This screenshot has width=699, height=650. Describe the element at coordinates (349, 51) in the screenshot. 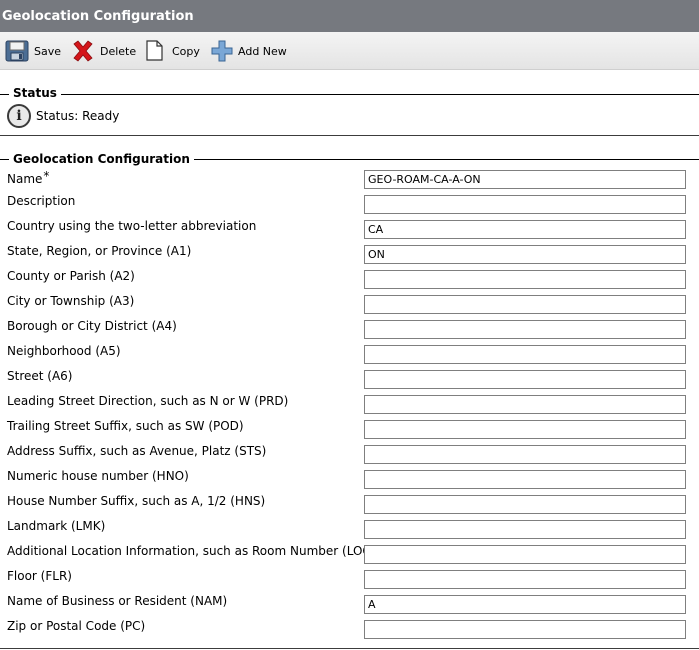

I see `toolbar: Save Delete Copy Add New` at that location.